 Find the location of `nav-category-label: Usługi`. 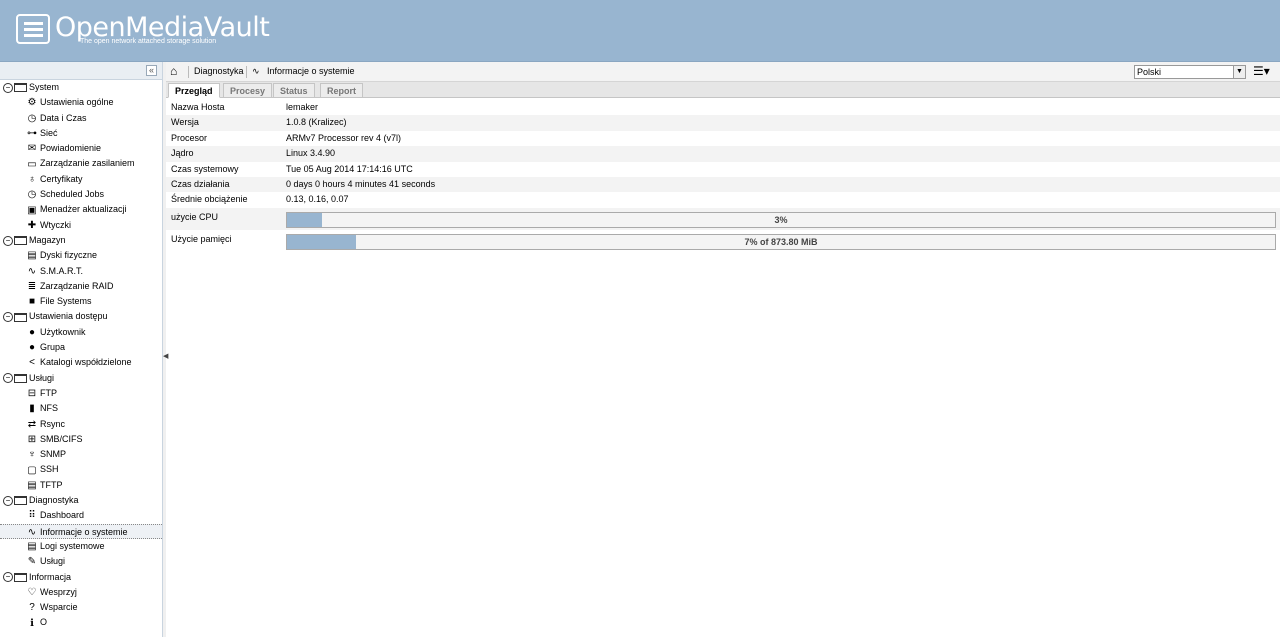

nav-category-label: Usługi is located at coordinates (42, 377).